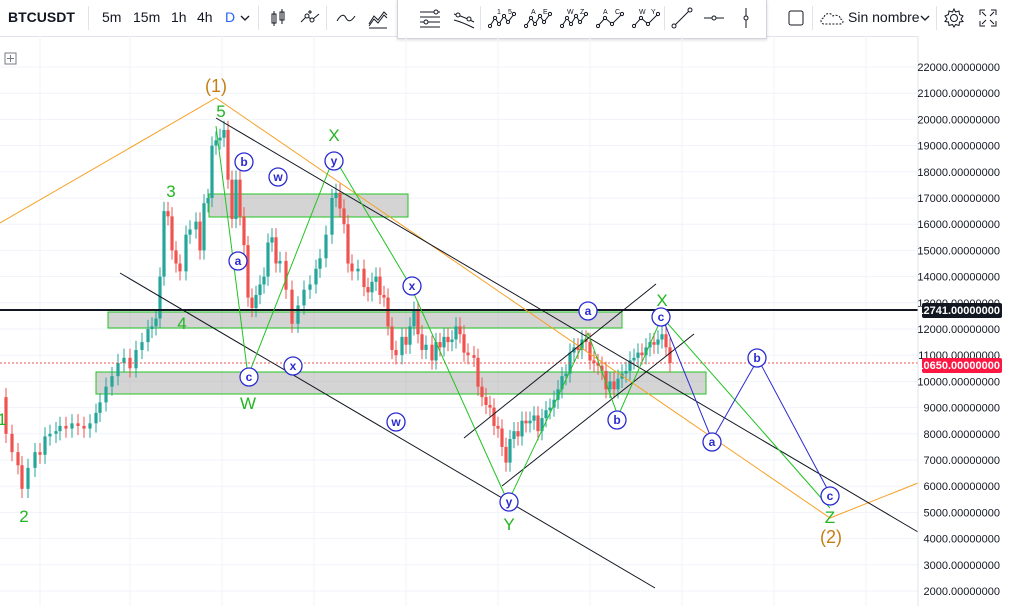  Describe the element at coordinates (962, 566) in the screenshot. I see `price-tick-label: 3000.00000000` at that location.